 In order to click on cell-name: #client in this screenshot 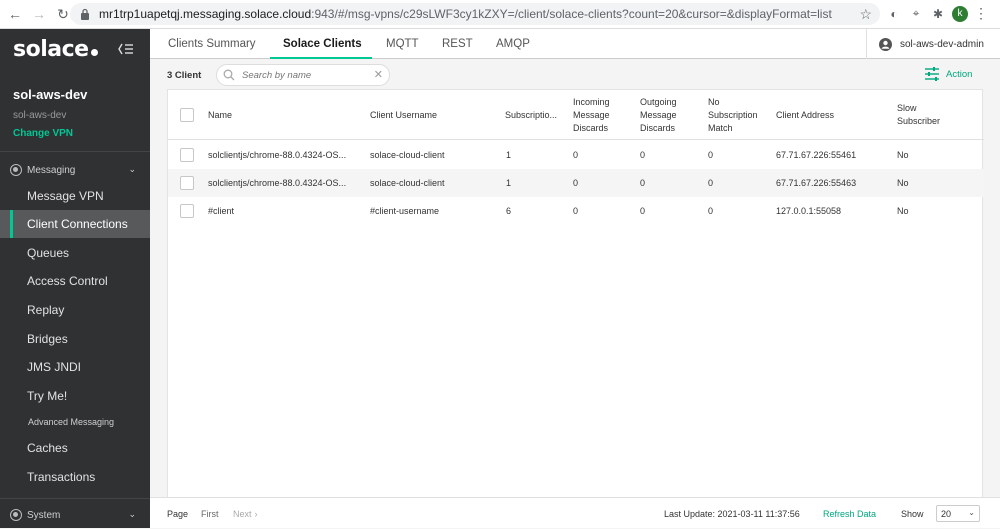, I will do `click(283, 211)`.